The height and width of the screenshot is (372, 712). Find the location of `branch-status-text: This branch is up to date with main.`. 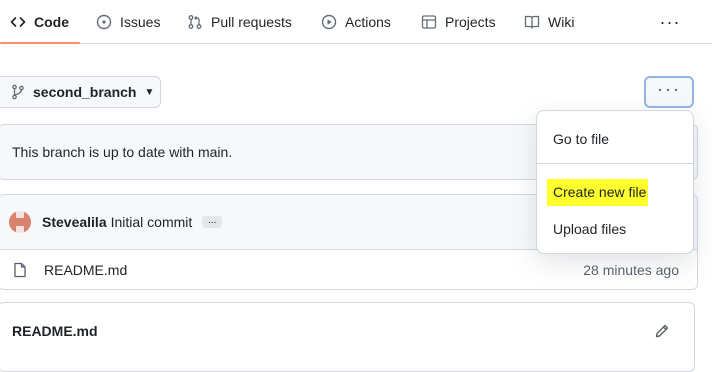

branch-status-text: This branch is up to date with main. is located at coordinates (122, 152).